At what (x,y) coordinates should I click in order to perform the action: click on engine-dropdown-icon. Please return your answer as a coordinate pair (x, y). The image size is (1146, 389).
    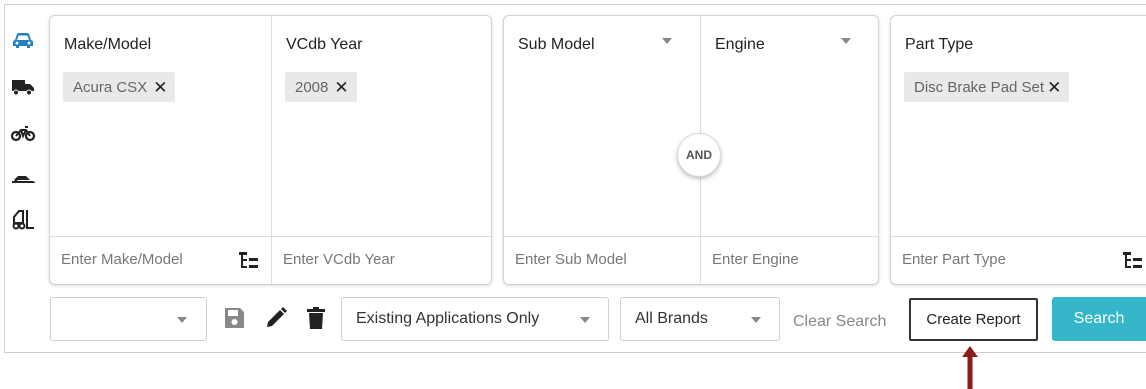
    Looking at the image, I should click on (846, 41).